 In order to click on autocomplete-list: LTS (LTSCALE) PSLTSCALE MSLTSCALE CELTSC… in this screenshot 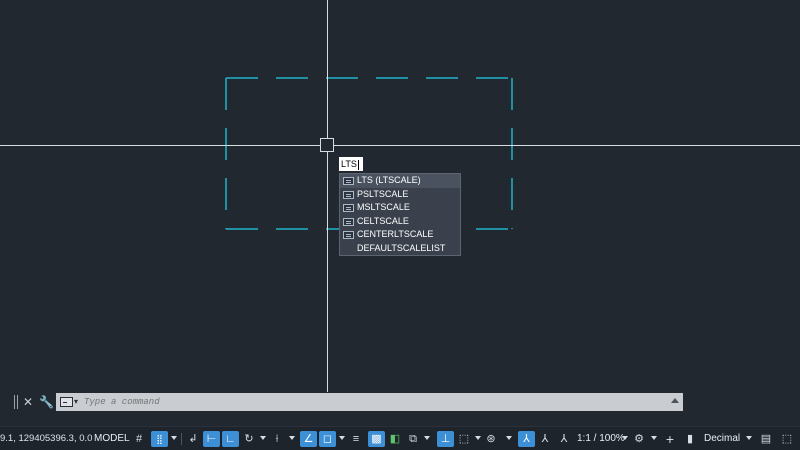, I will do `click(400, 214)`.